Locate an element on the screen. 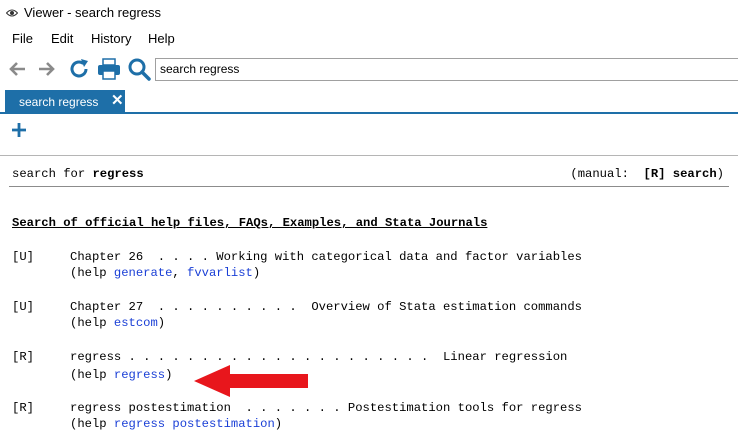 This screenshot has height=440, width=738. menu-file: File is located at coordinates (22, 38).